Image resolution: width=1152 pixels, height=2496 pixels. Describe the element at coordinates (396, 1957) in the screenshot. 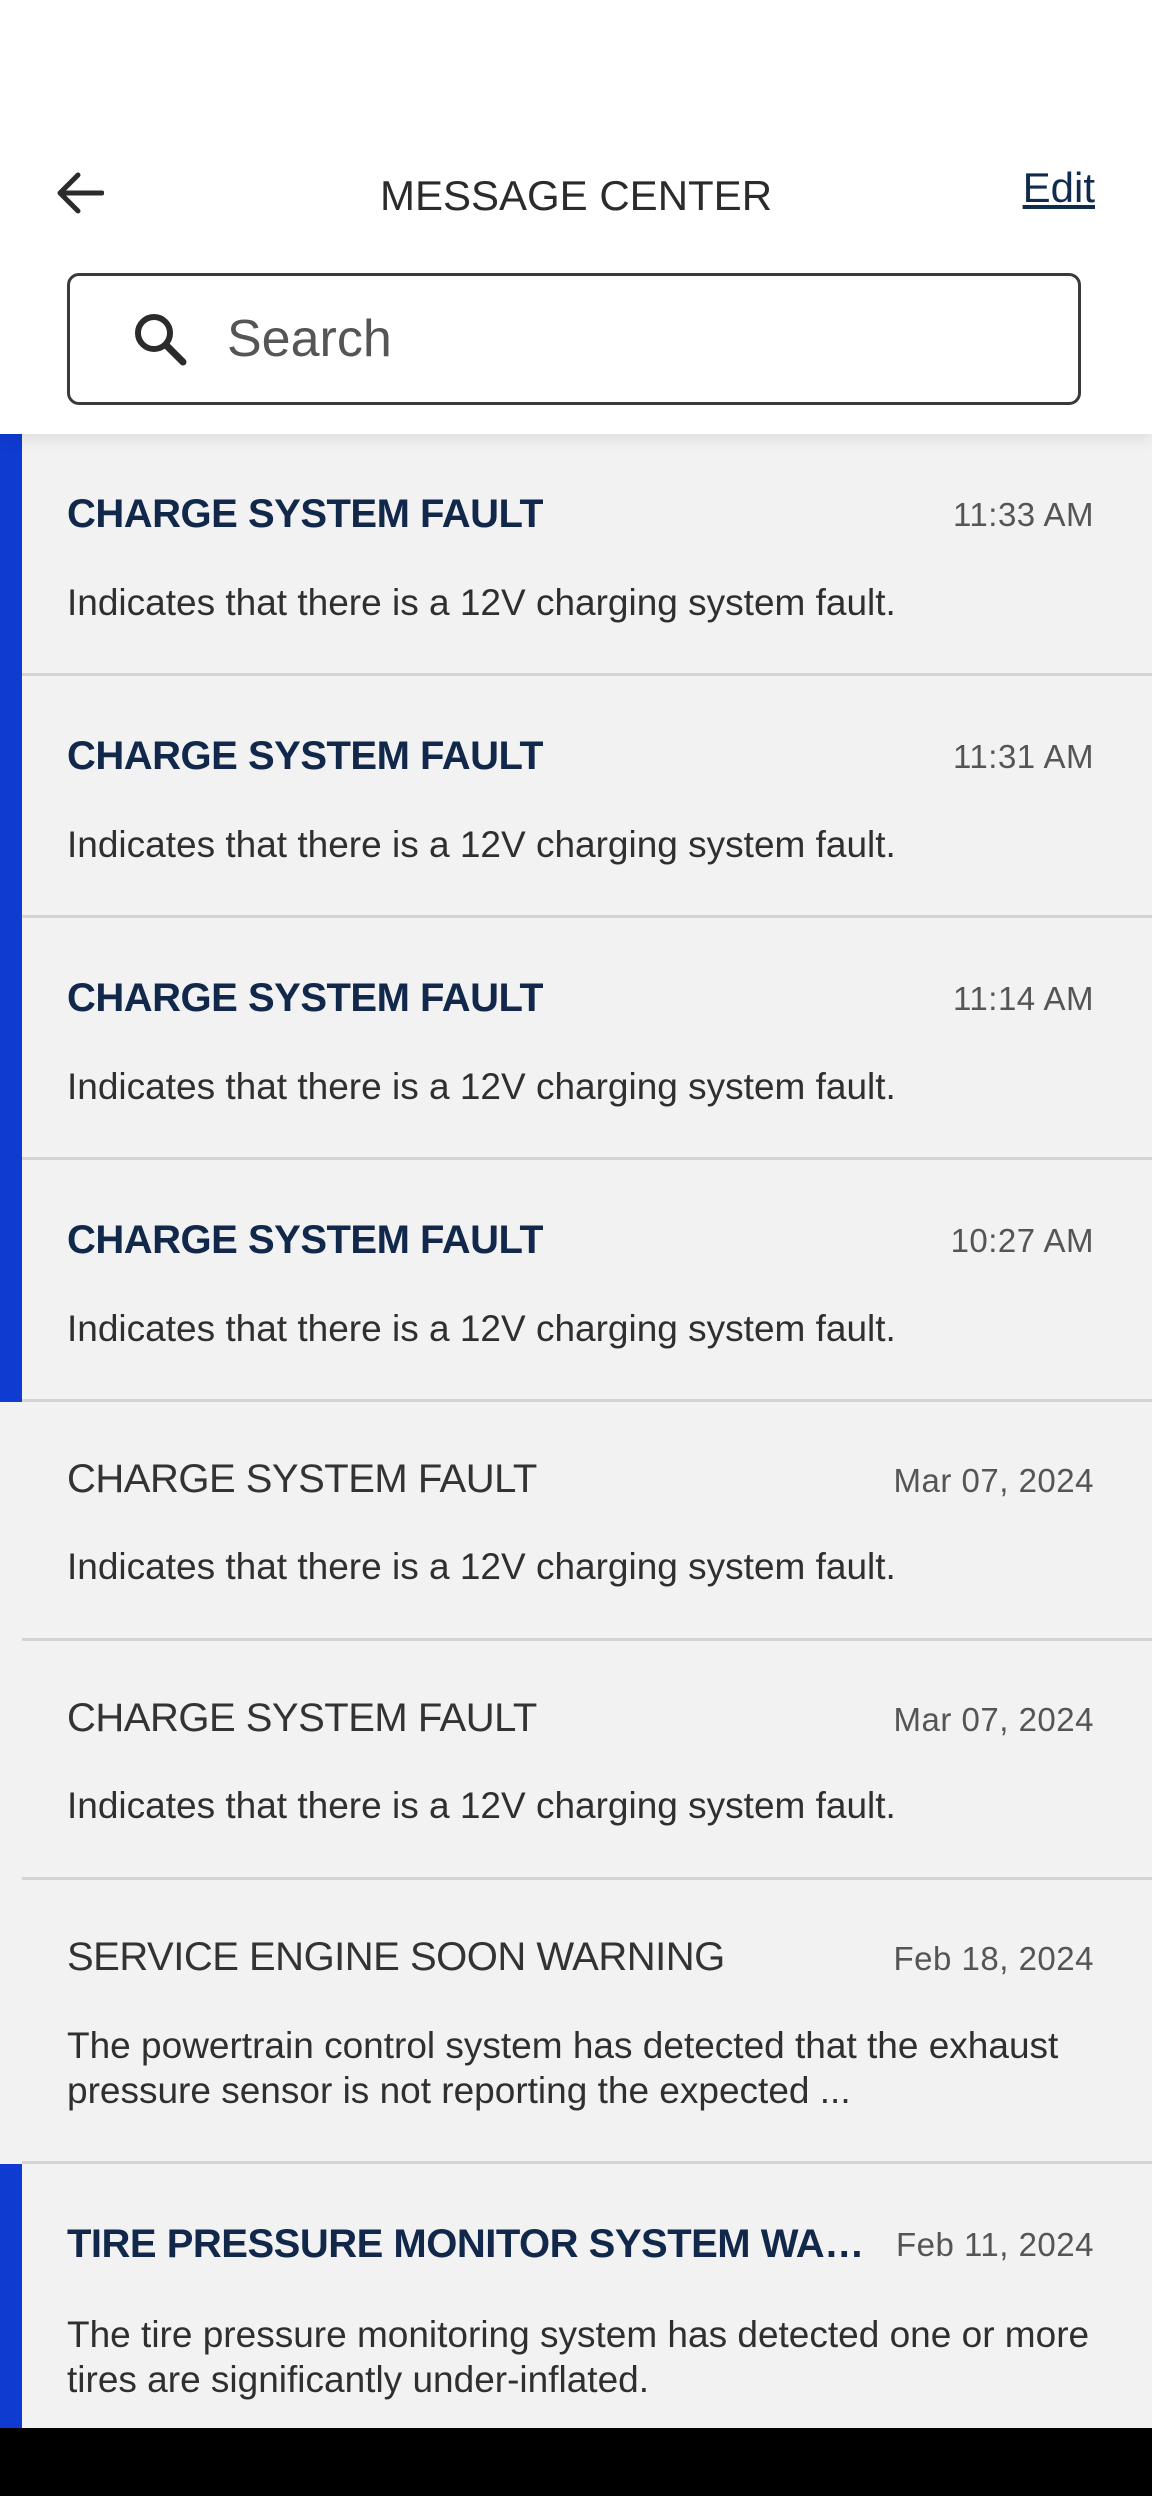

I see `message-title: SERVICE ENGINE SOON WARNING` at that location.